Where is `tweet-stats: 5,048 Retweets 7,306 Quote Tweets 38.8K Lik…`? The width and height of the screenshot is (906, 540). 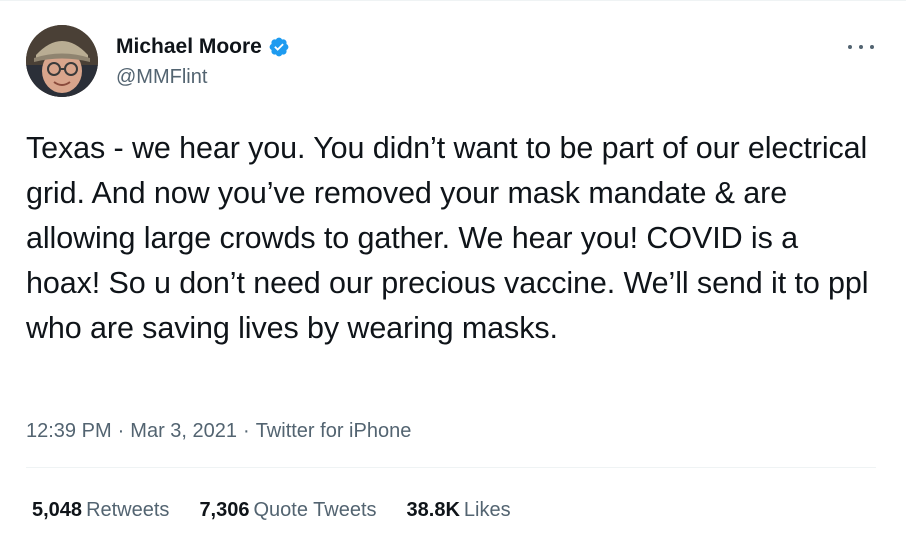
tweet-stats: 5,048 Retweets 7,306 Quote Tweets 38.8K Lik… is located at coordinates (286, 510).